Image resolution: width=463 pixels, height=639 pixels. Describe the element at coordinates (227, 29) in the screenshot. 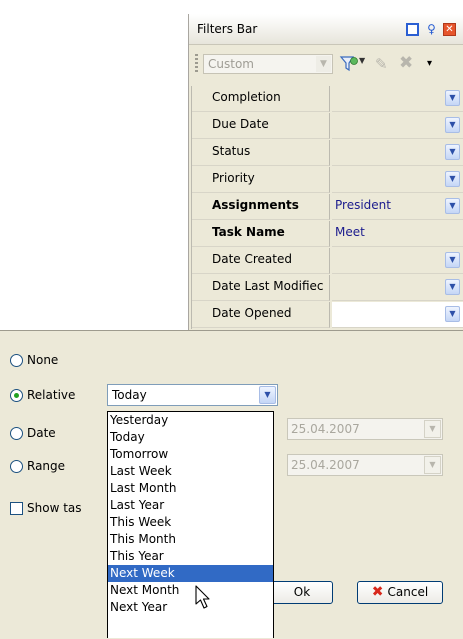

I see `panel-title: Filters Bar` at that location.